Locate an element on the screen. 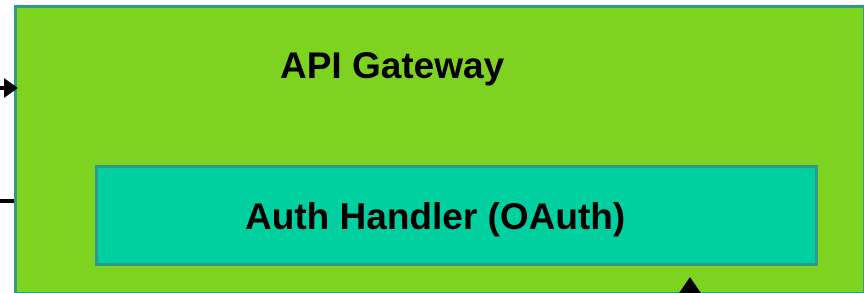 The height and width of the screenshot is (293, 864). incoming-arrow is located at coordinates (9, 88).